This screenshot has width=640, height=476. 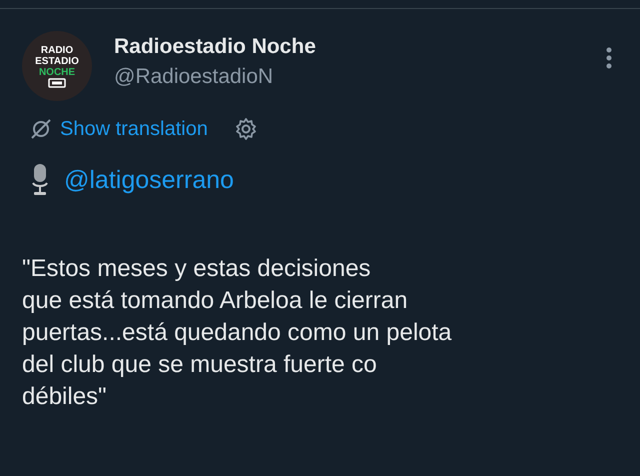 I want to click on logo-text: RADIO, so click(x=57, y=50).